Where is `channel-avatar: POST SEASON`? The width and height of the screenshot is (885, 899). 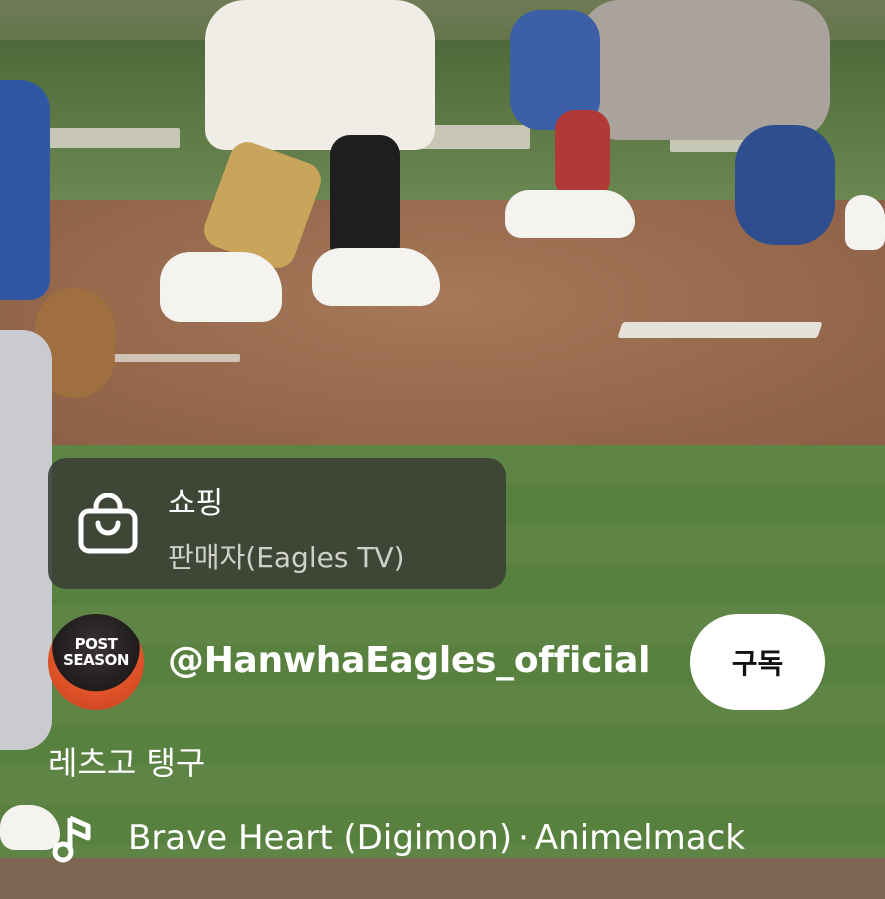 channel-avatar: POST SEASON is located at coordinates (96, 662).